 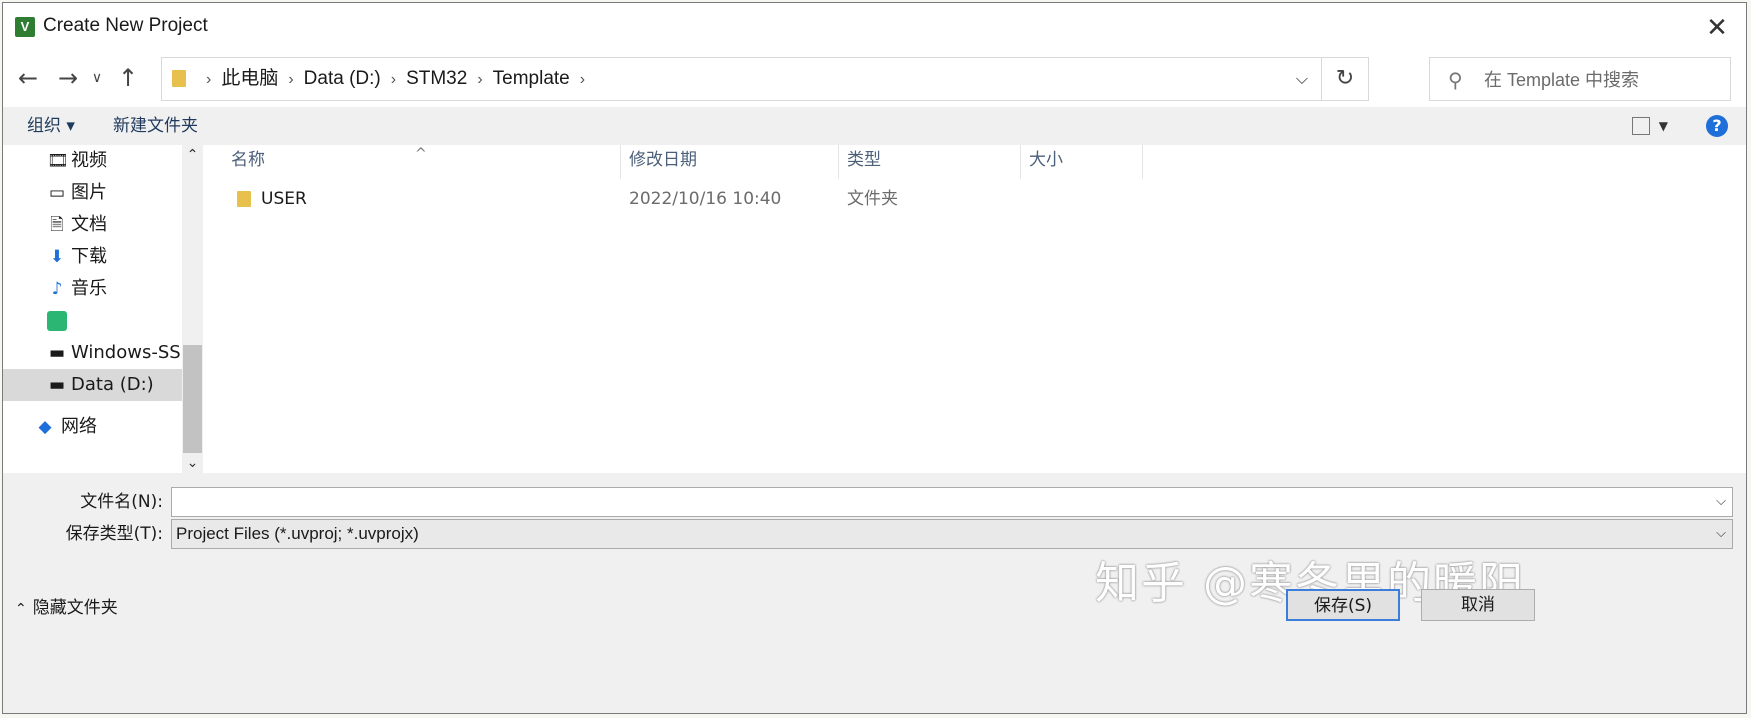 What do you see at coordinates (155, 126) in the screenshot?
I see `new-folder-button: 新建文件夹` at bounding box center [155, 126].